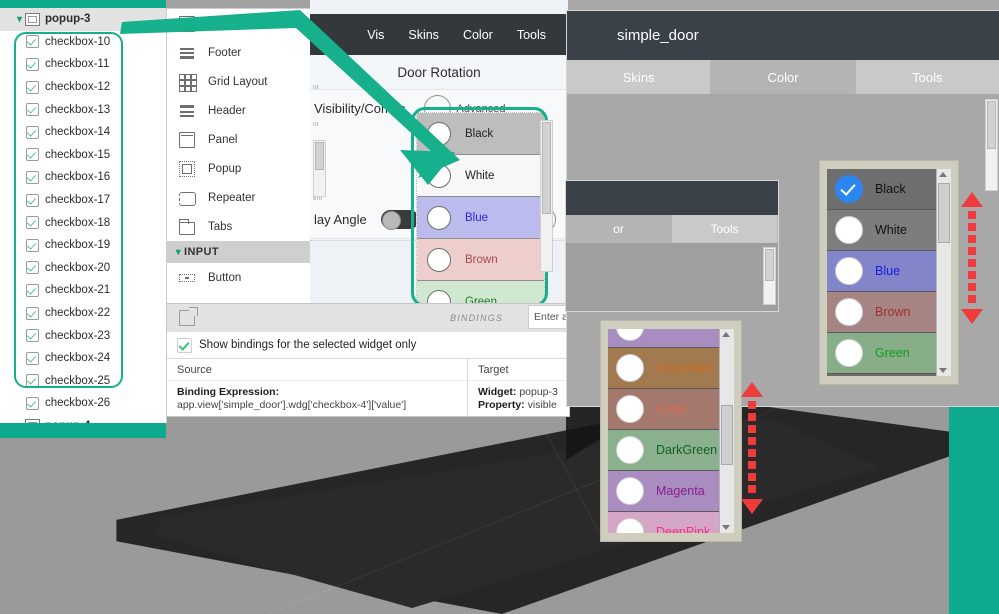 The height and width of the screenshot is (614, 999). Describe the element at coordinates (83, 268) in the screenshot. I see `tree-item-checkbox: checkbox-20` at that location.